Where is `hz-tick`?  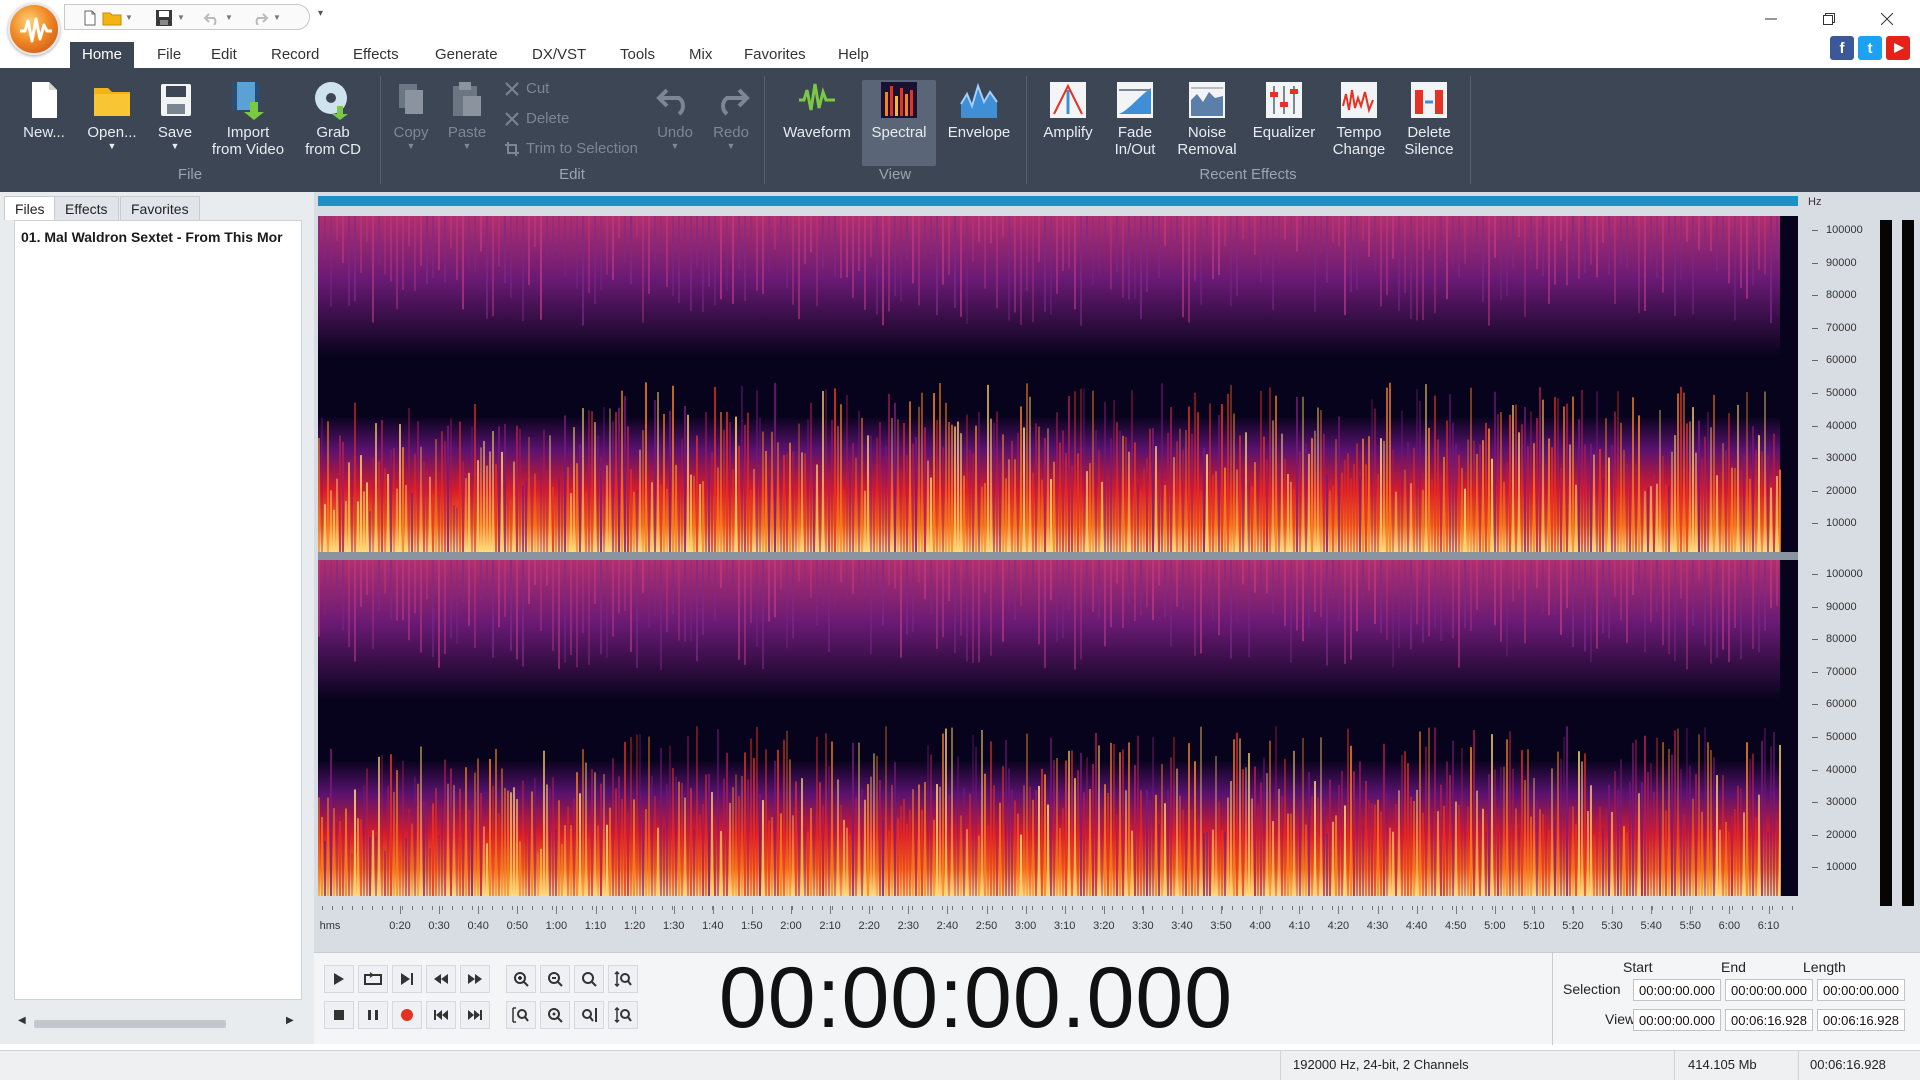 hz-tick is located at coordinates (1815, 574).